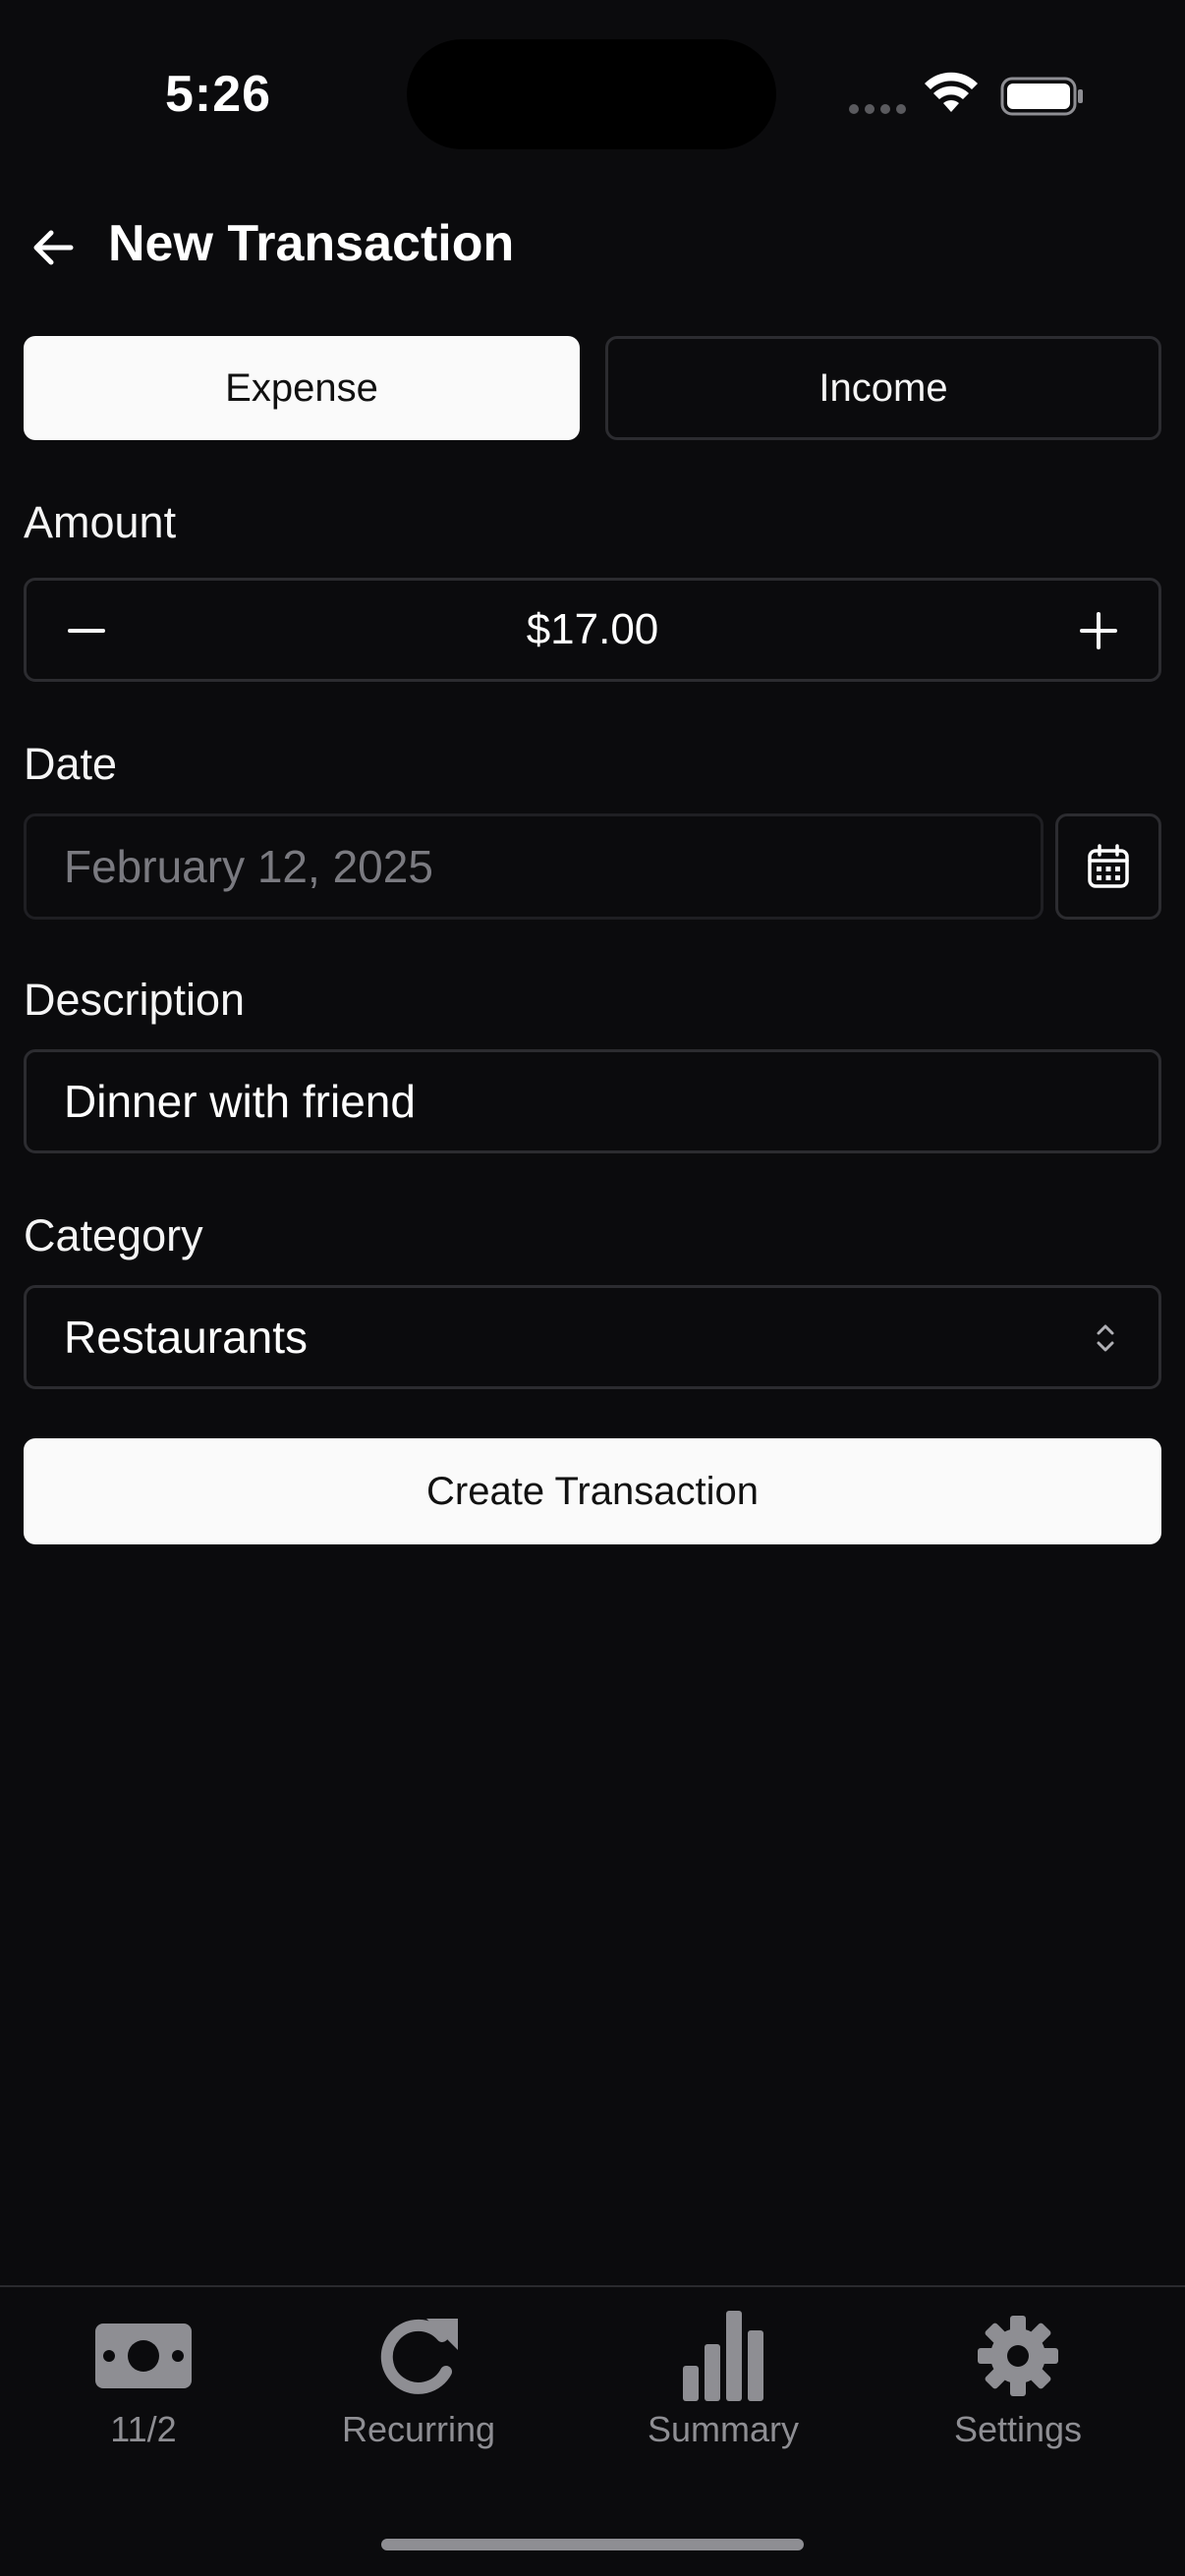 This screenshot has height=2576, width=1185. What do you see at coordinates (135, 1000) in the screenshot?
I see `description-label: Description` at bounding box center [135, 1000].